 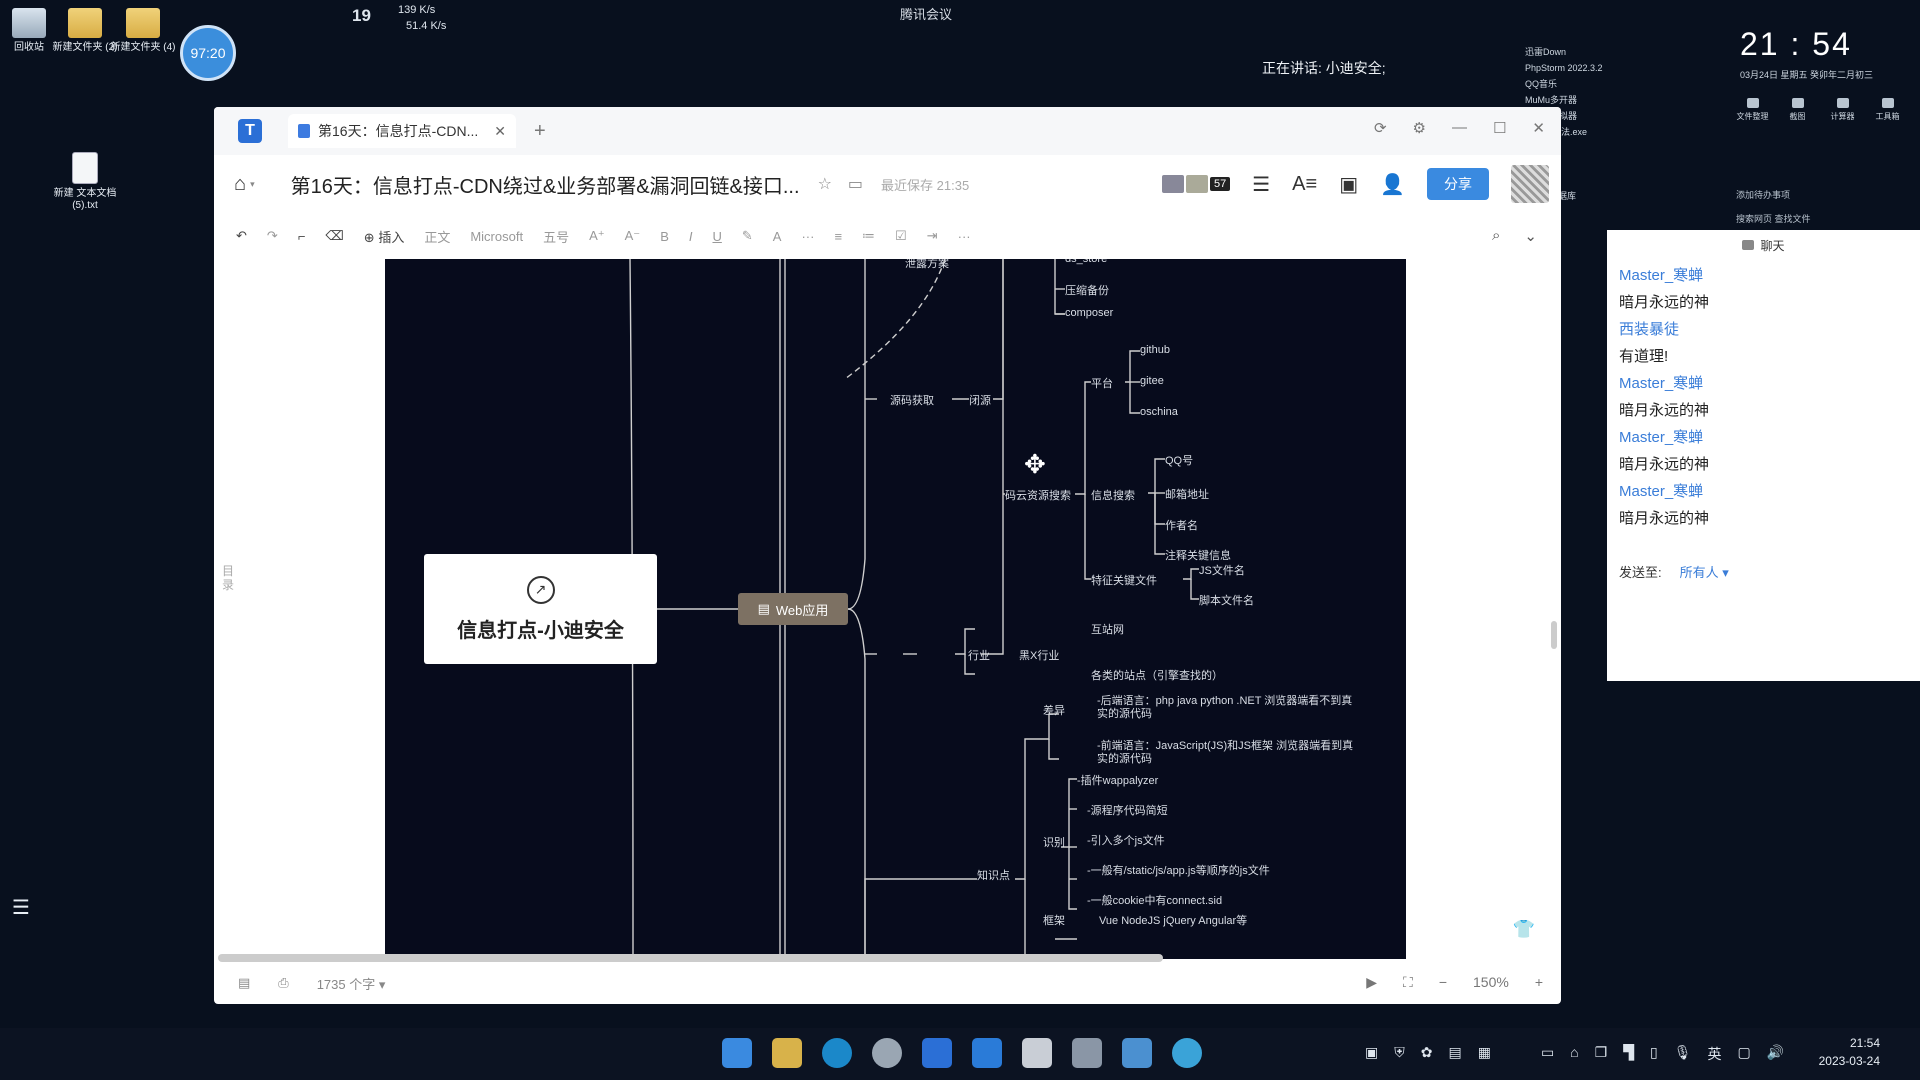 What do you see at coordinates (1775, 1054) in the screenshot?
I see `volume-icon: 🔊` at bounding box center [1775, 1054].